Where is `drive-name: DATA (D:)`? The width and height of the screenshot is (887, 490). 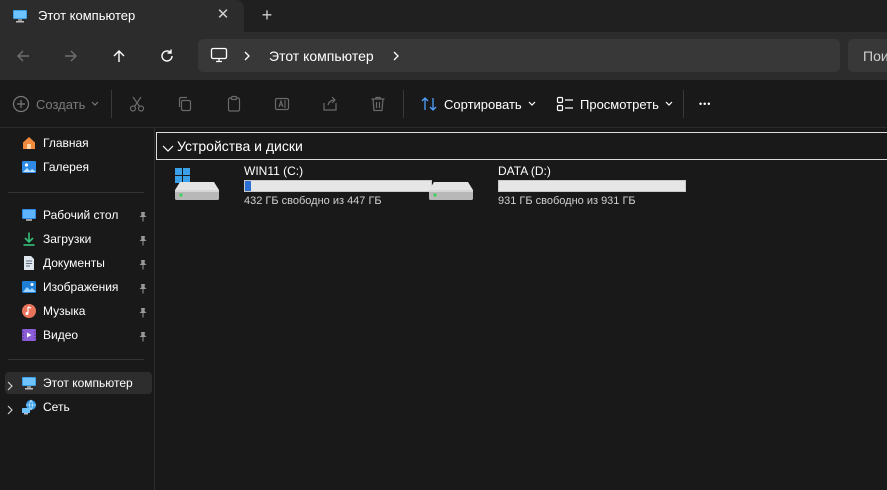
drive-name: DATA (D:) is located at coordinates (524, 171).